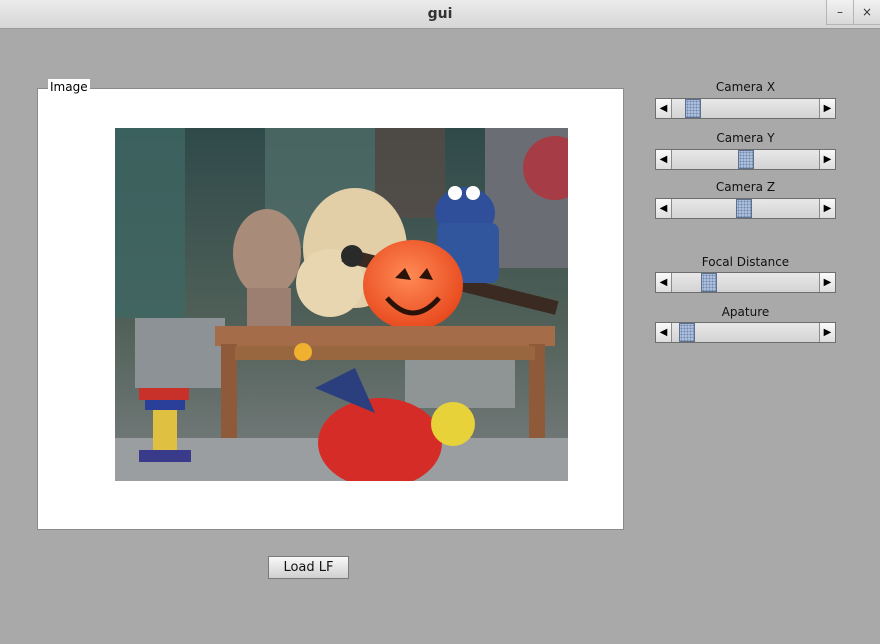 This screenshot has width=880, height=644. I want to click on focal-distance-slider: ◀ ▶, so click(745, 282).